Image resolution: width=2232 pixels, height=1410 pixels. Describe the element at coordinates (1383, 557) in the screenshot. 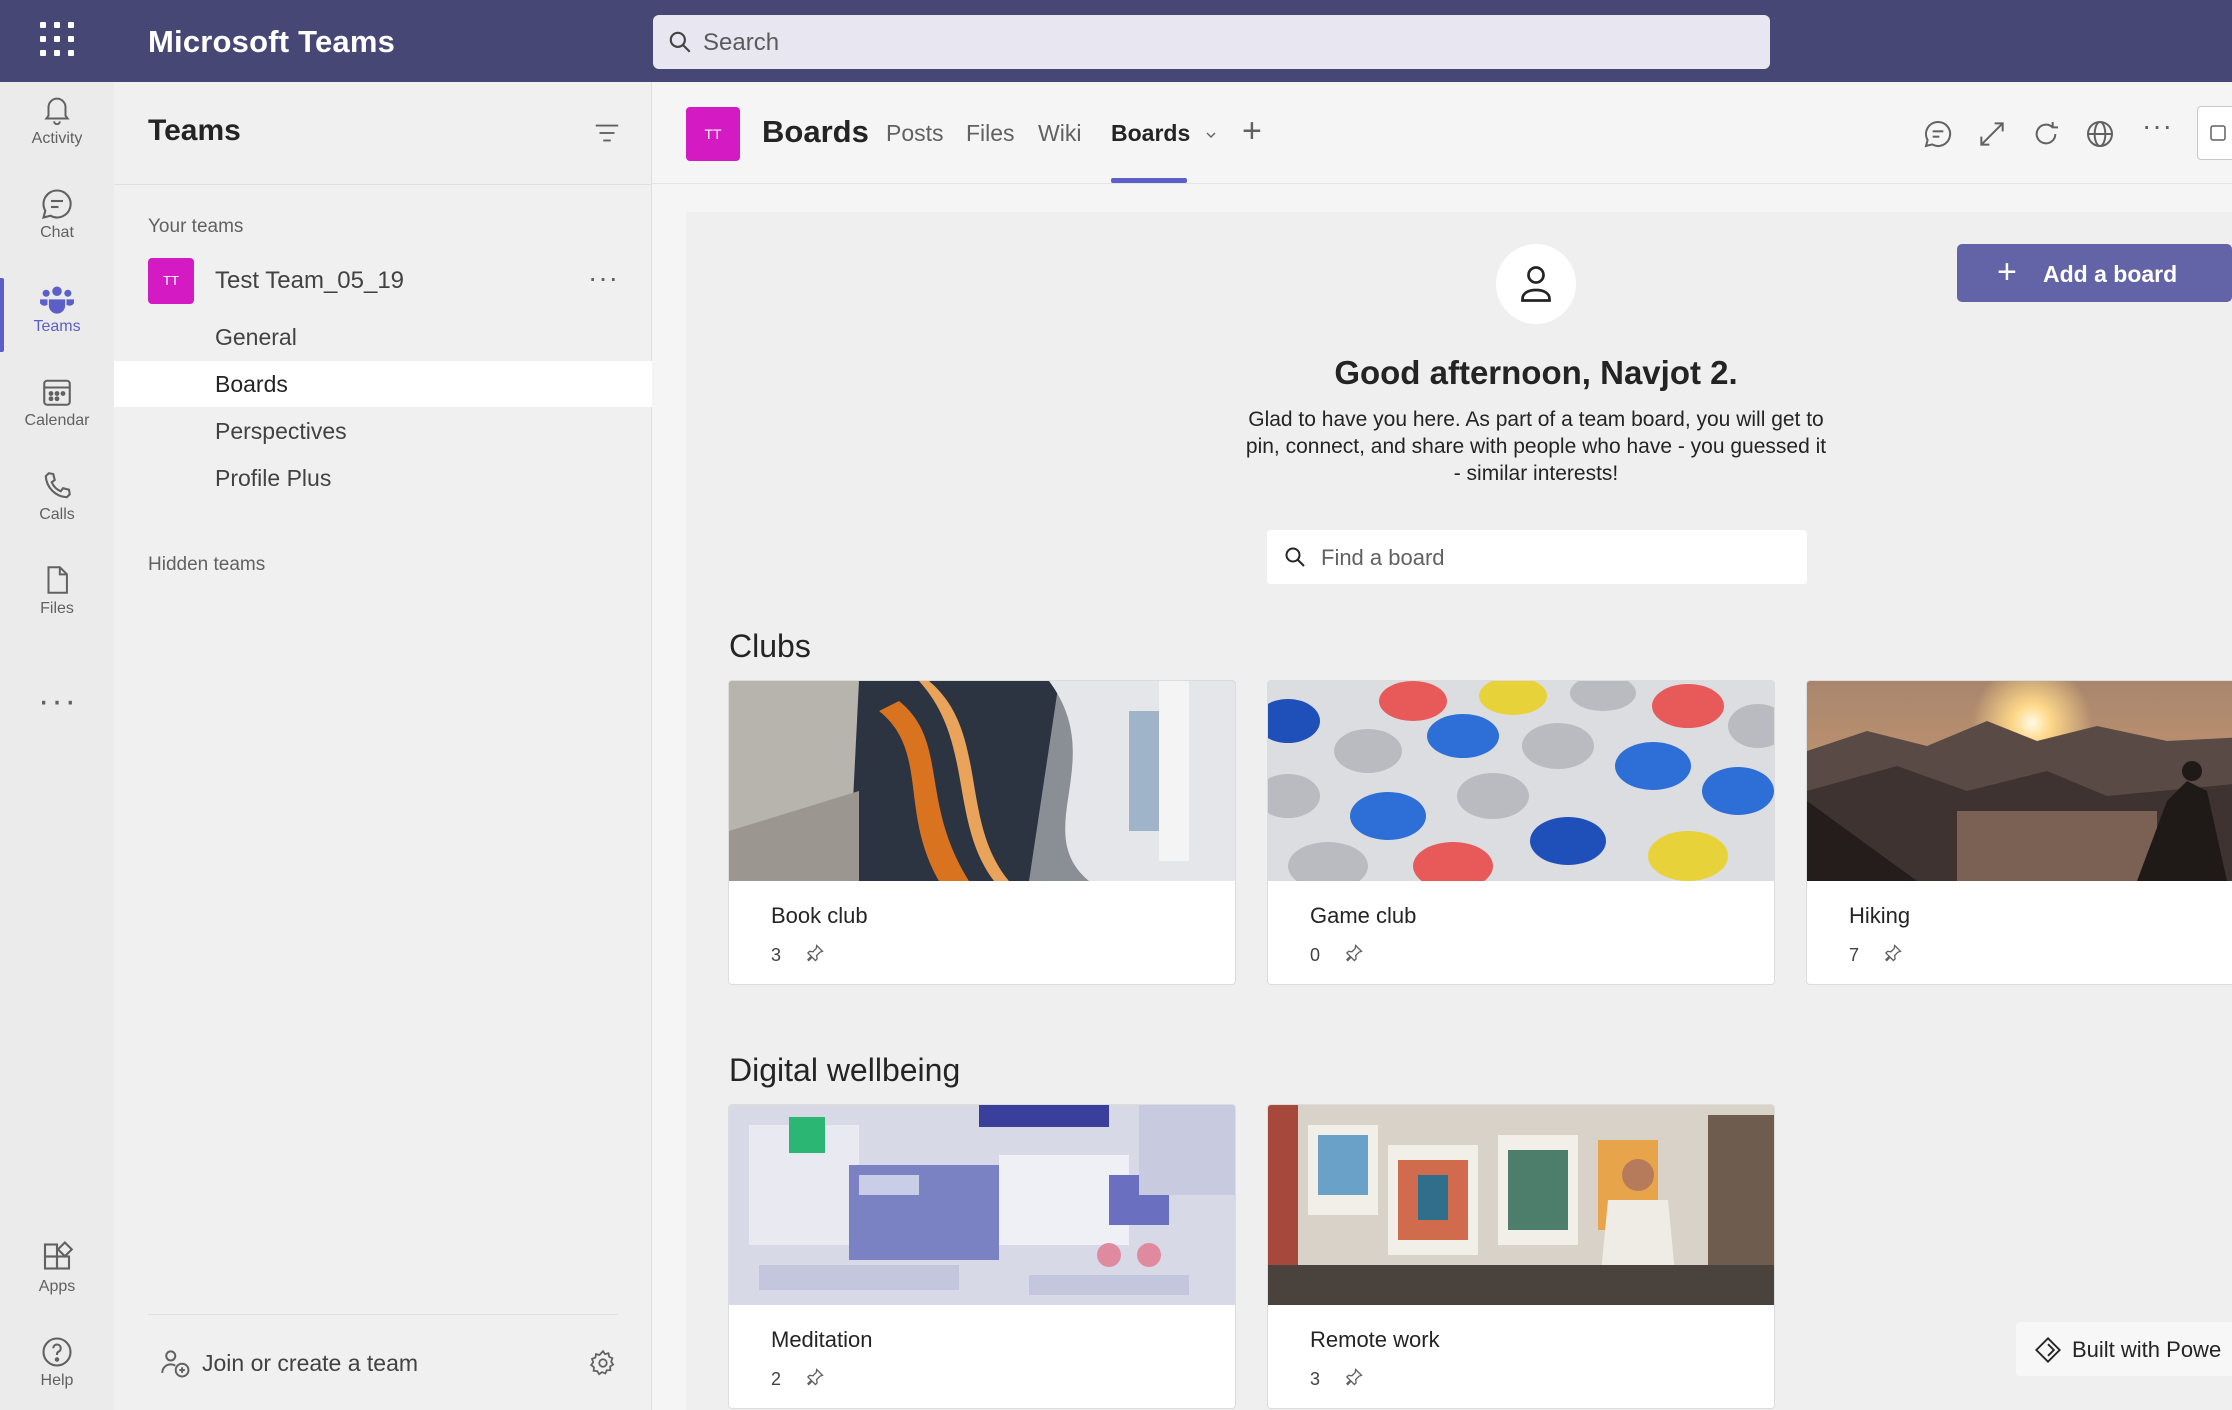

I see `find-board-placeholder: Find a board` at that location.